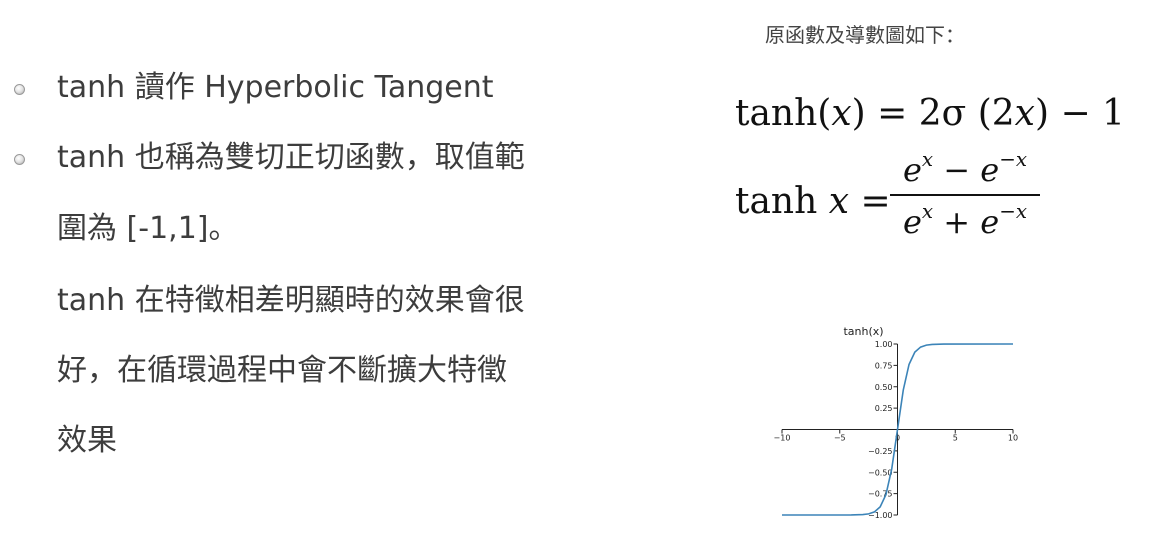 The width and height of the screenshot is (1161, 558). Describe the element at coordinates (1013, 438) in the screenshot. I see `x-tick-label: 10` at that location.